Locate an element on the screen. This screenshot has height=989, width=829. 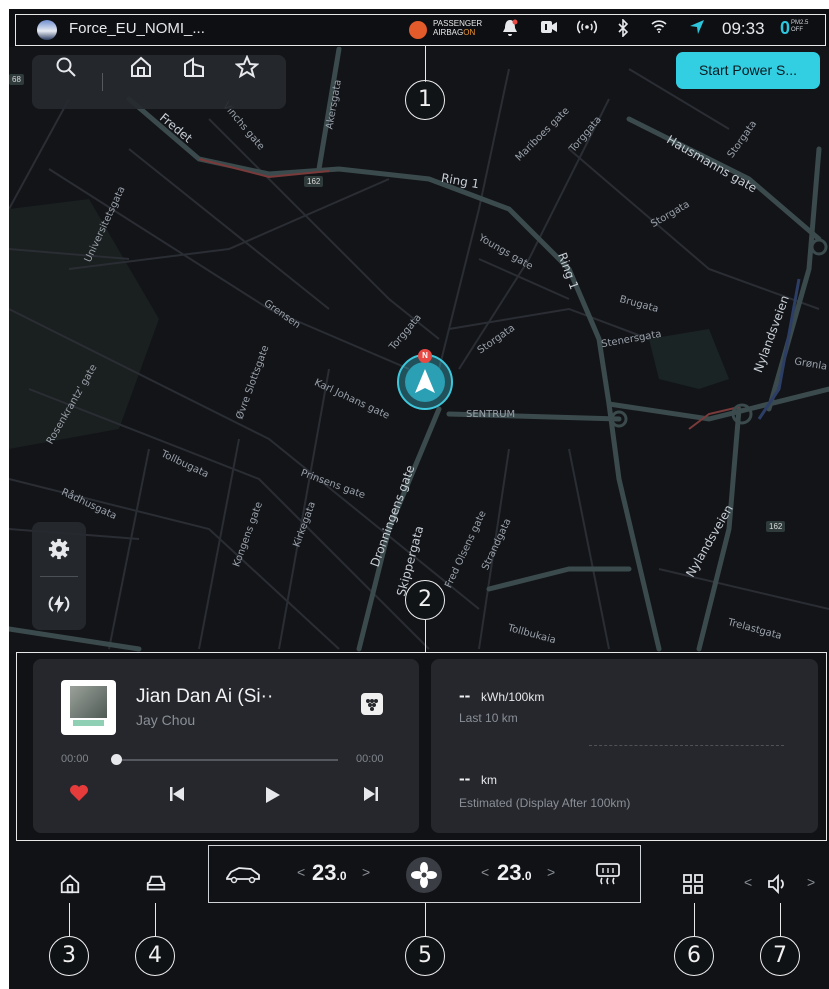
consumption-unit: kWh/100km is located at coordinates (513, 697).